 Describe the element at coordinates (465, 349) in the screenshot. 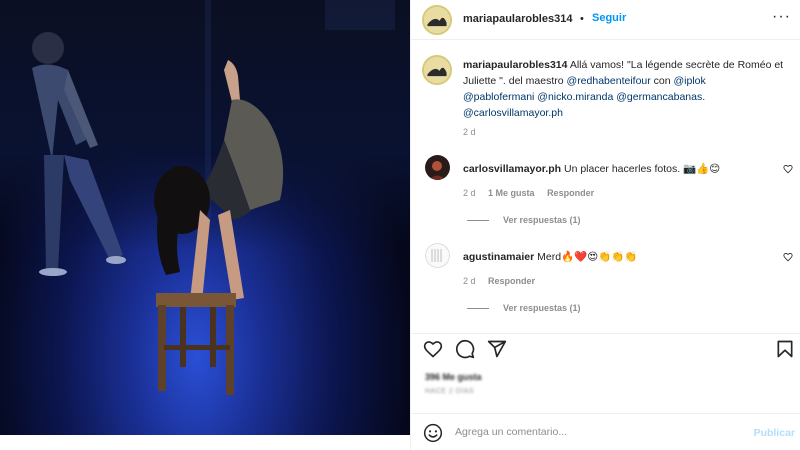

I see `comment-icon` at that location.